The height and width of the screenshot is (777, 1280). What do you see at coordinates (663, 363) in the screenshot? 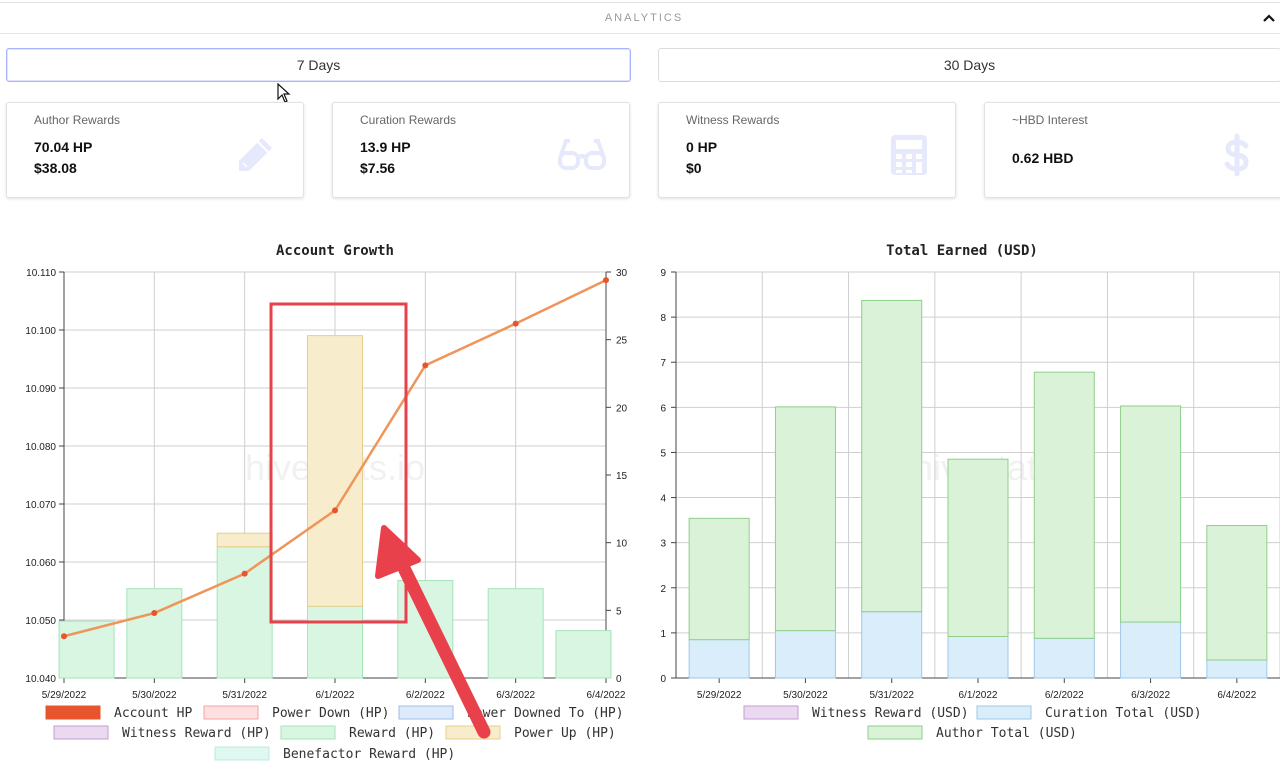
I see `y-tick-label: 7` at bounding box center [663, 363].